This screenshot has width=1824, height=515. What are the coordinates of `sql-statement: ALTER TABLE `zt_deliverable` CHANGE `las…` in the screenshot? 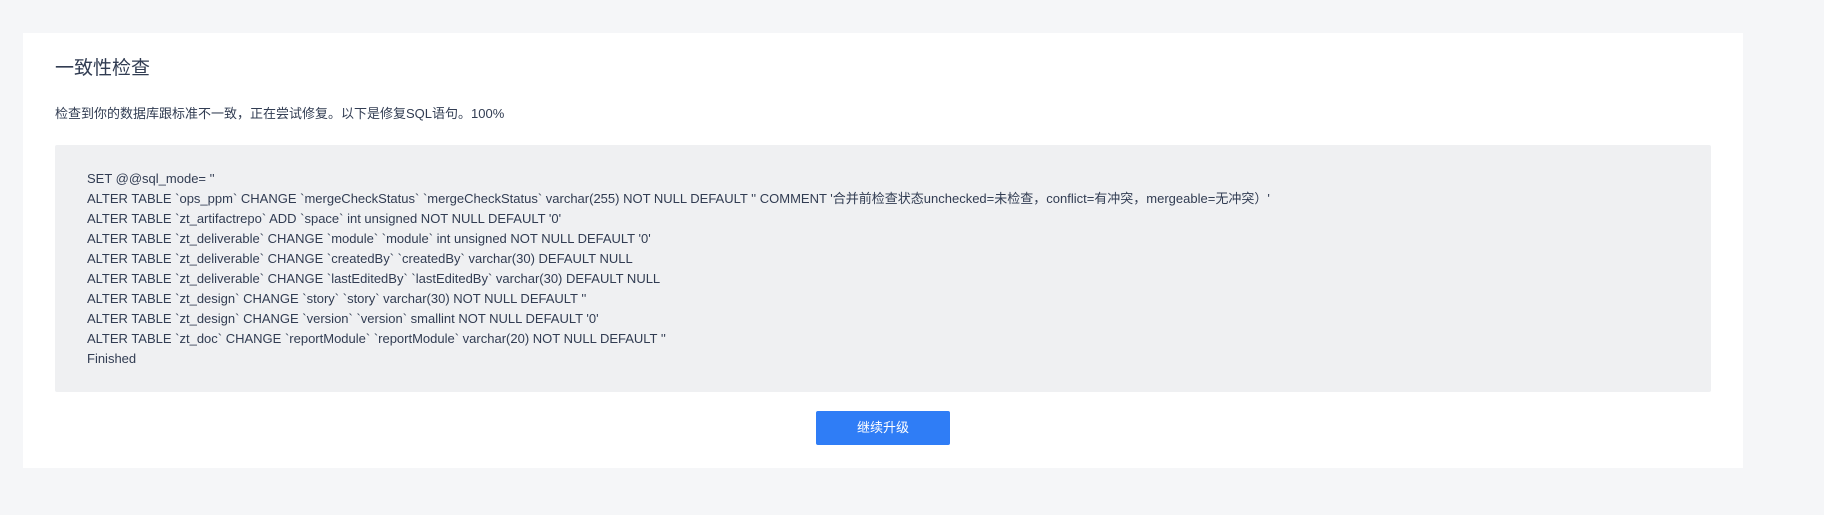 It's located at (374, 278).